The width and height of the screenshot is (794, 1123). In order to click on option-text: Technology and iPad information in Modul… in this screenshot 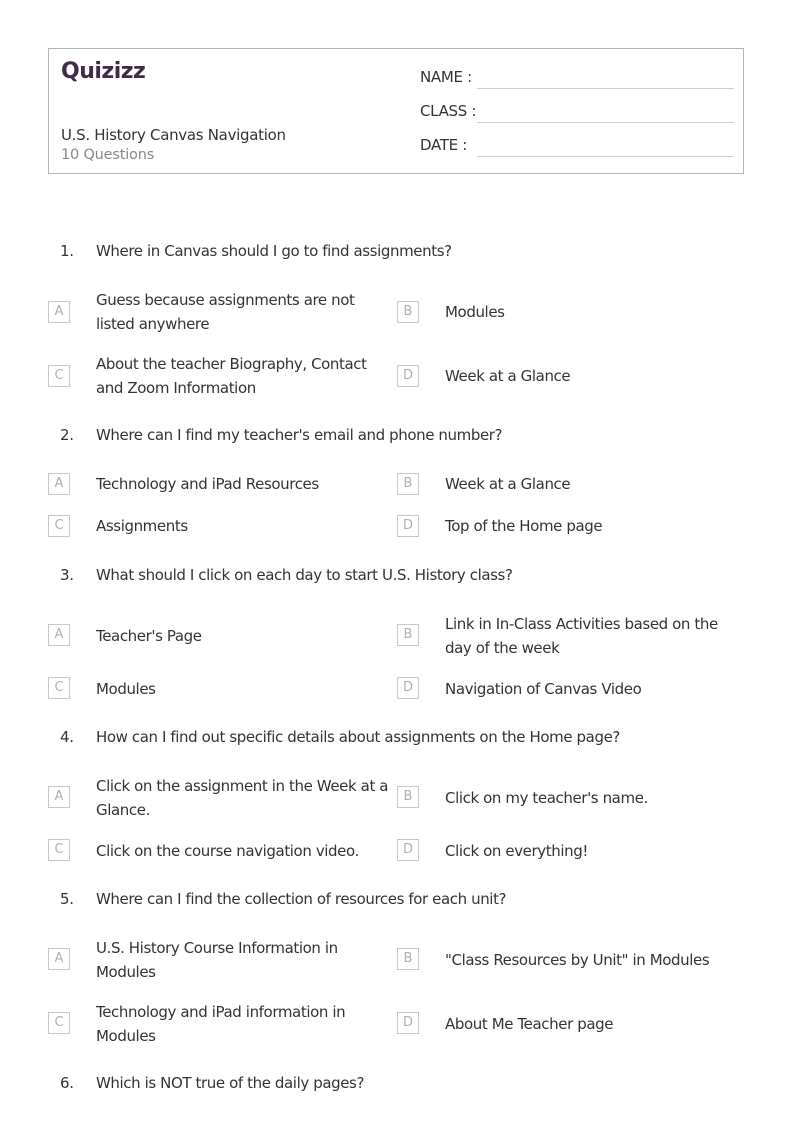, I will do `click(221, 1024)`.